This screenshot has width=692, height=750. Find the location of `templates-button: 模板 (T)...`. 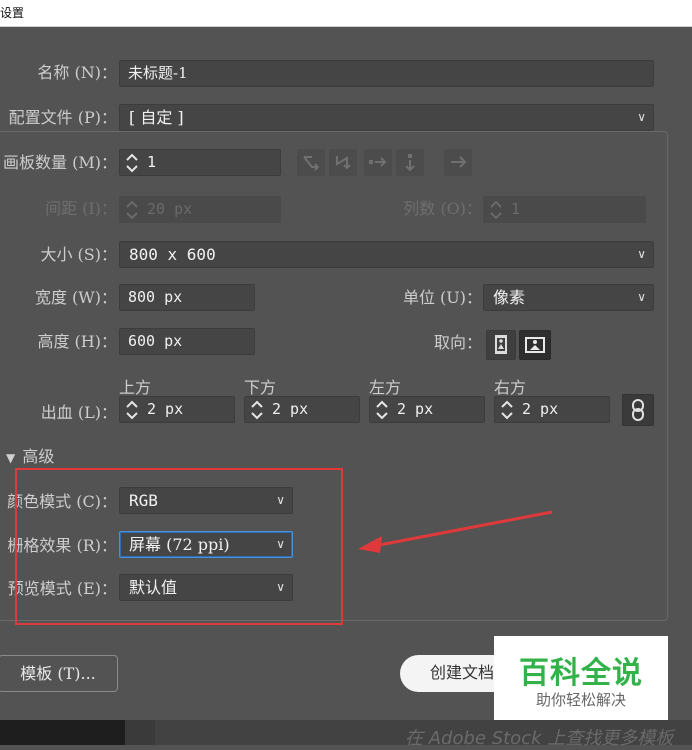

templates-button: 模板 (T)... is located at coordinates (59, 673).